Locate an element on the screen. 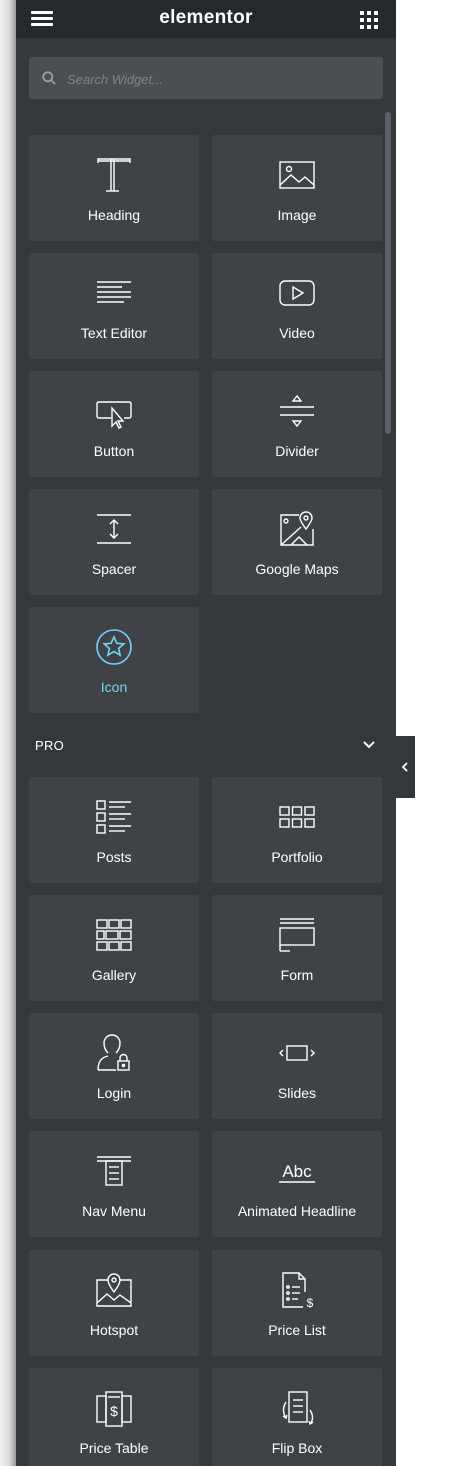 Image resolution: width=474 pixels, height=1466 pixels. posts-icon is located at coordinates (113, 817).